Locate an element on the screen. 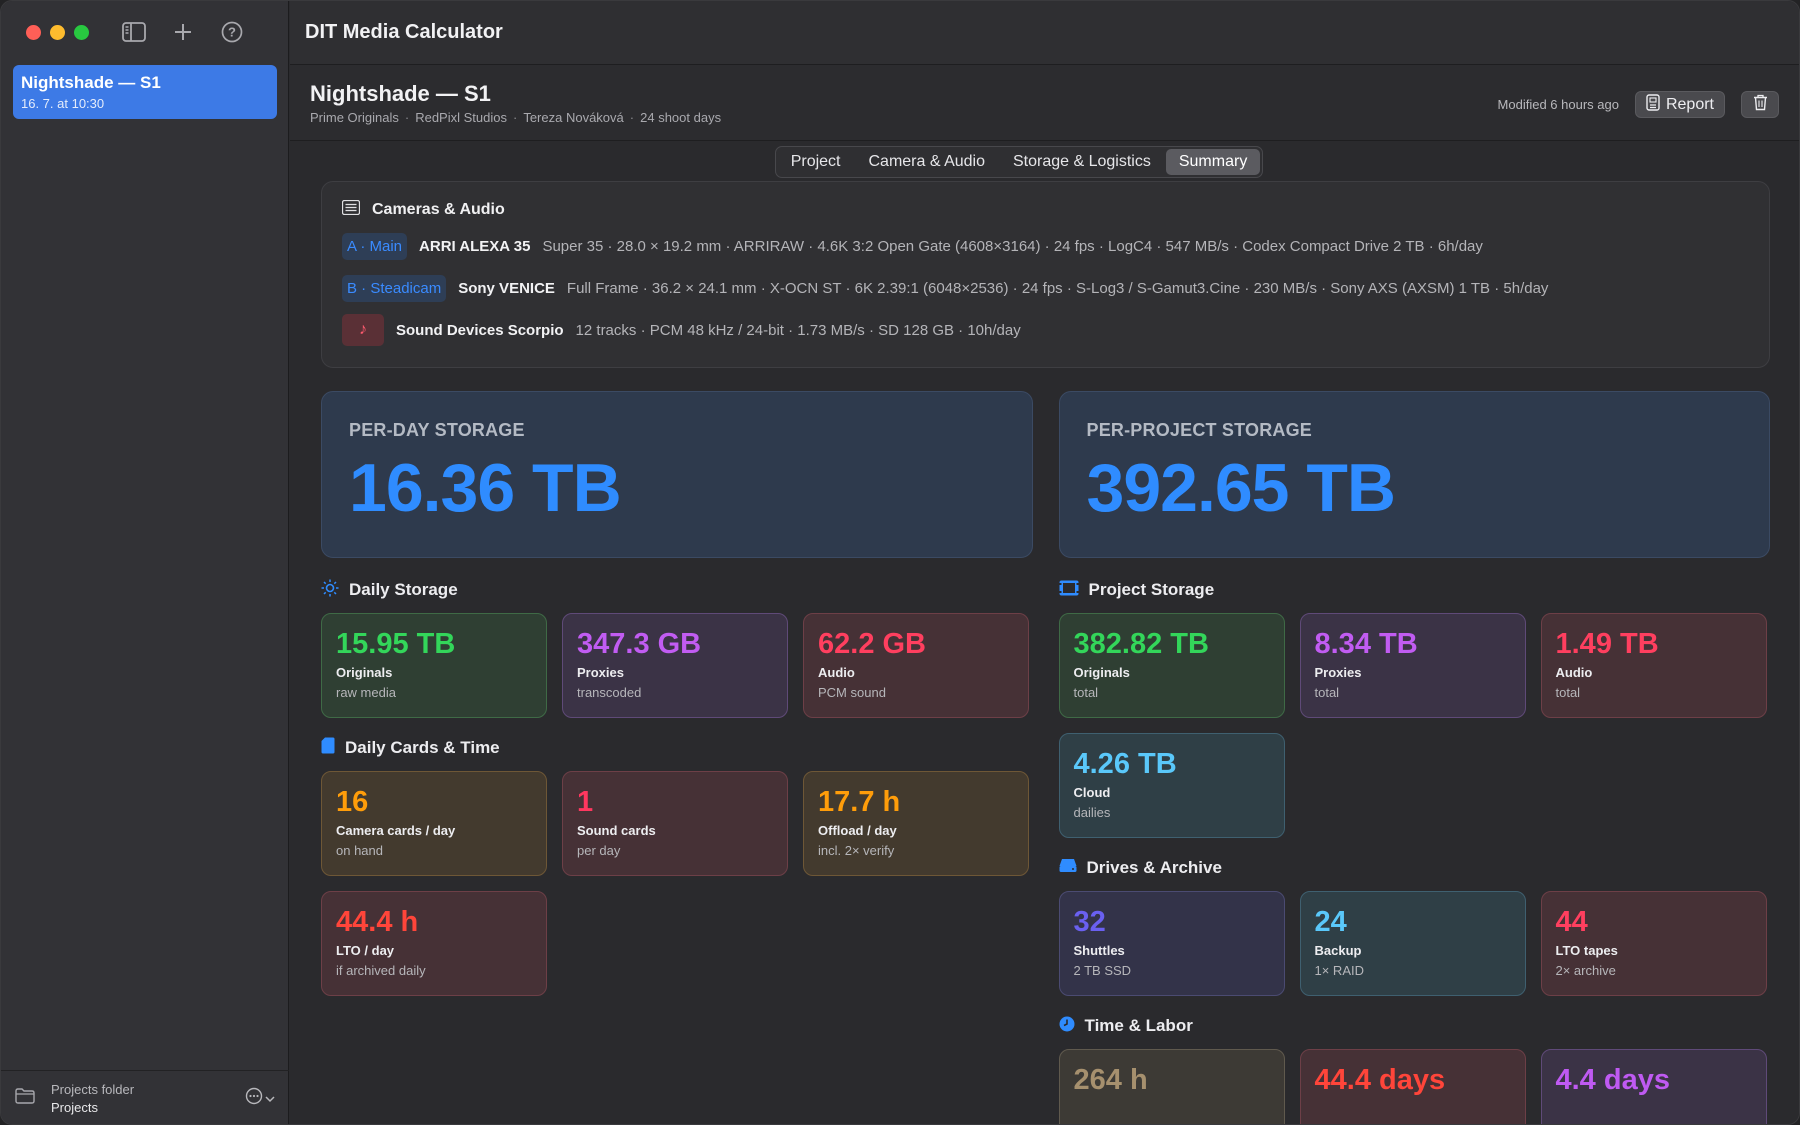 This screenshot has height=1125, width=1800. daily-cards-heading: Daily Cards & Time is located at coordinates (677, 748).